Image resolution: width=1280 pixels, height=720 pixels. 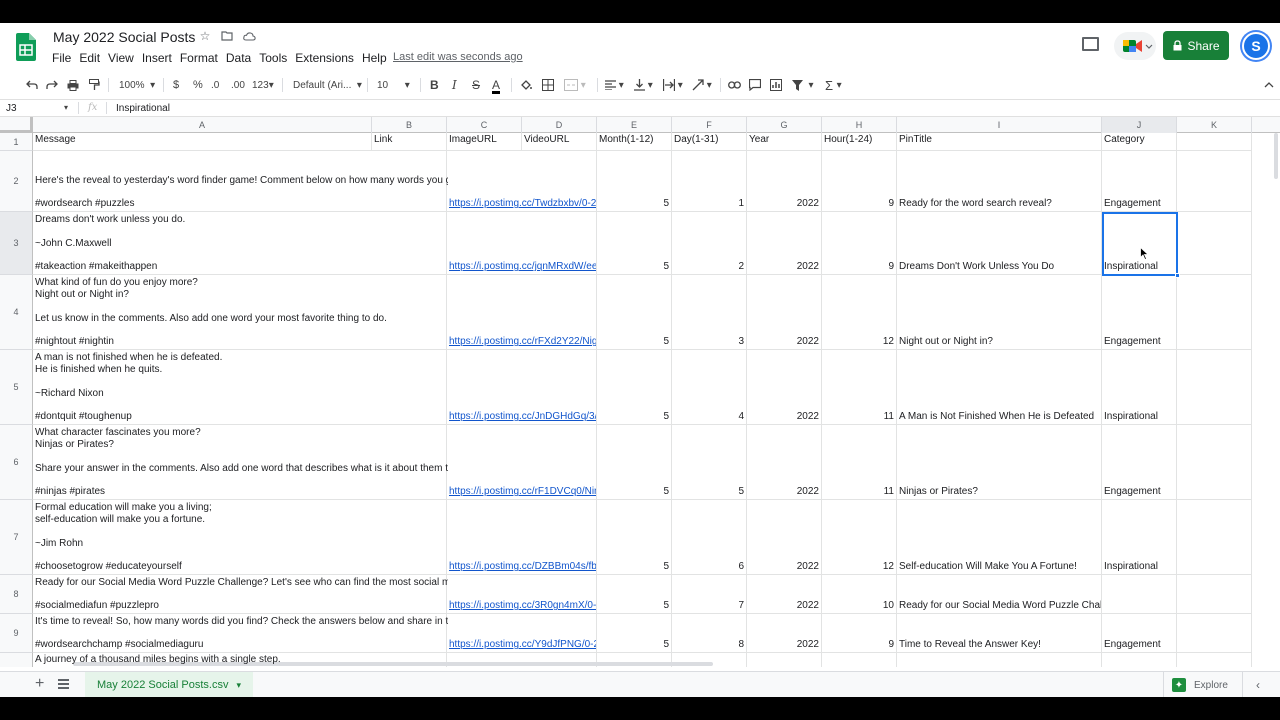 What do you see at coordinates (202, 142) in the screenshot?
I see `header-cell: Message` at bounding box center [202, 142].